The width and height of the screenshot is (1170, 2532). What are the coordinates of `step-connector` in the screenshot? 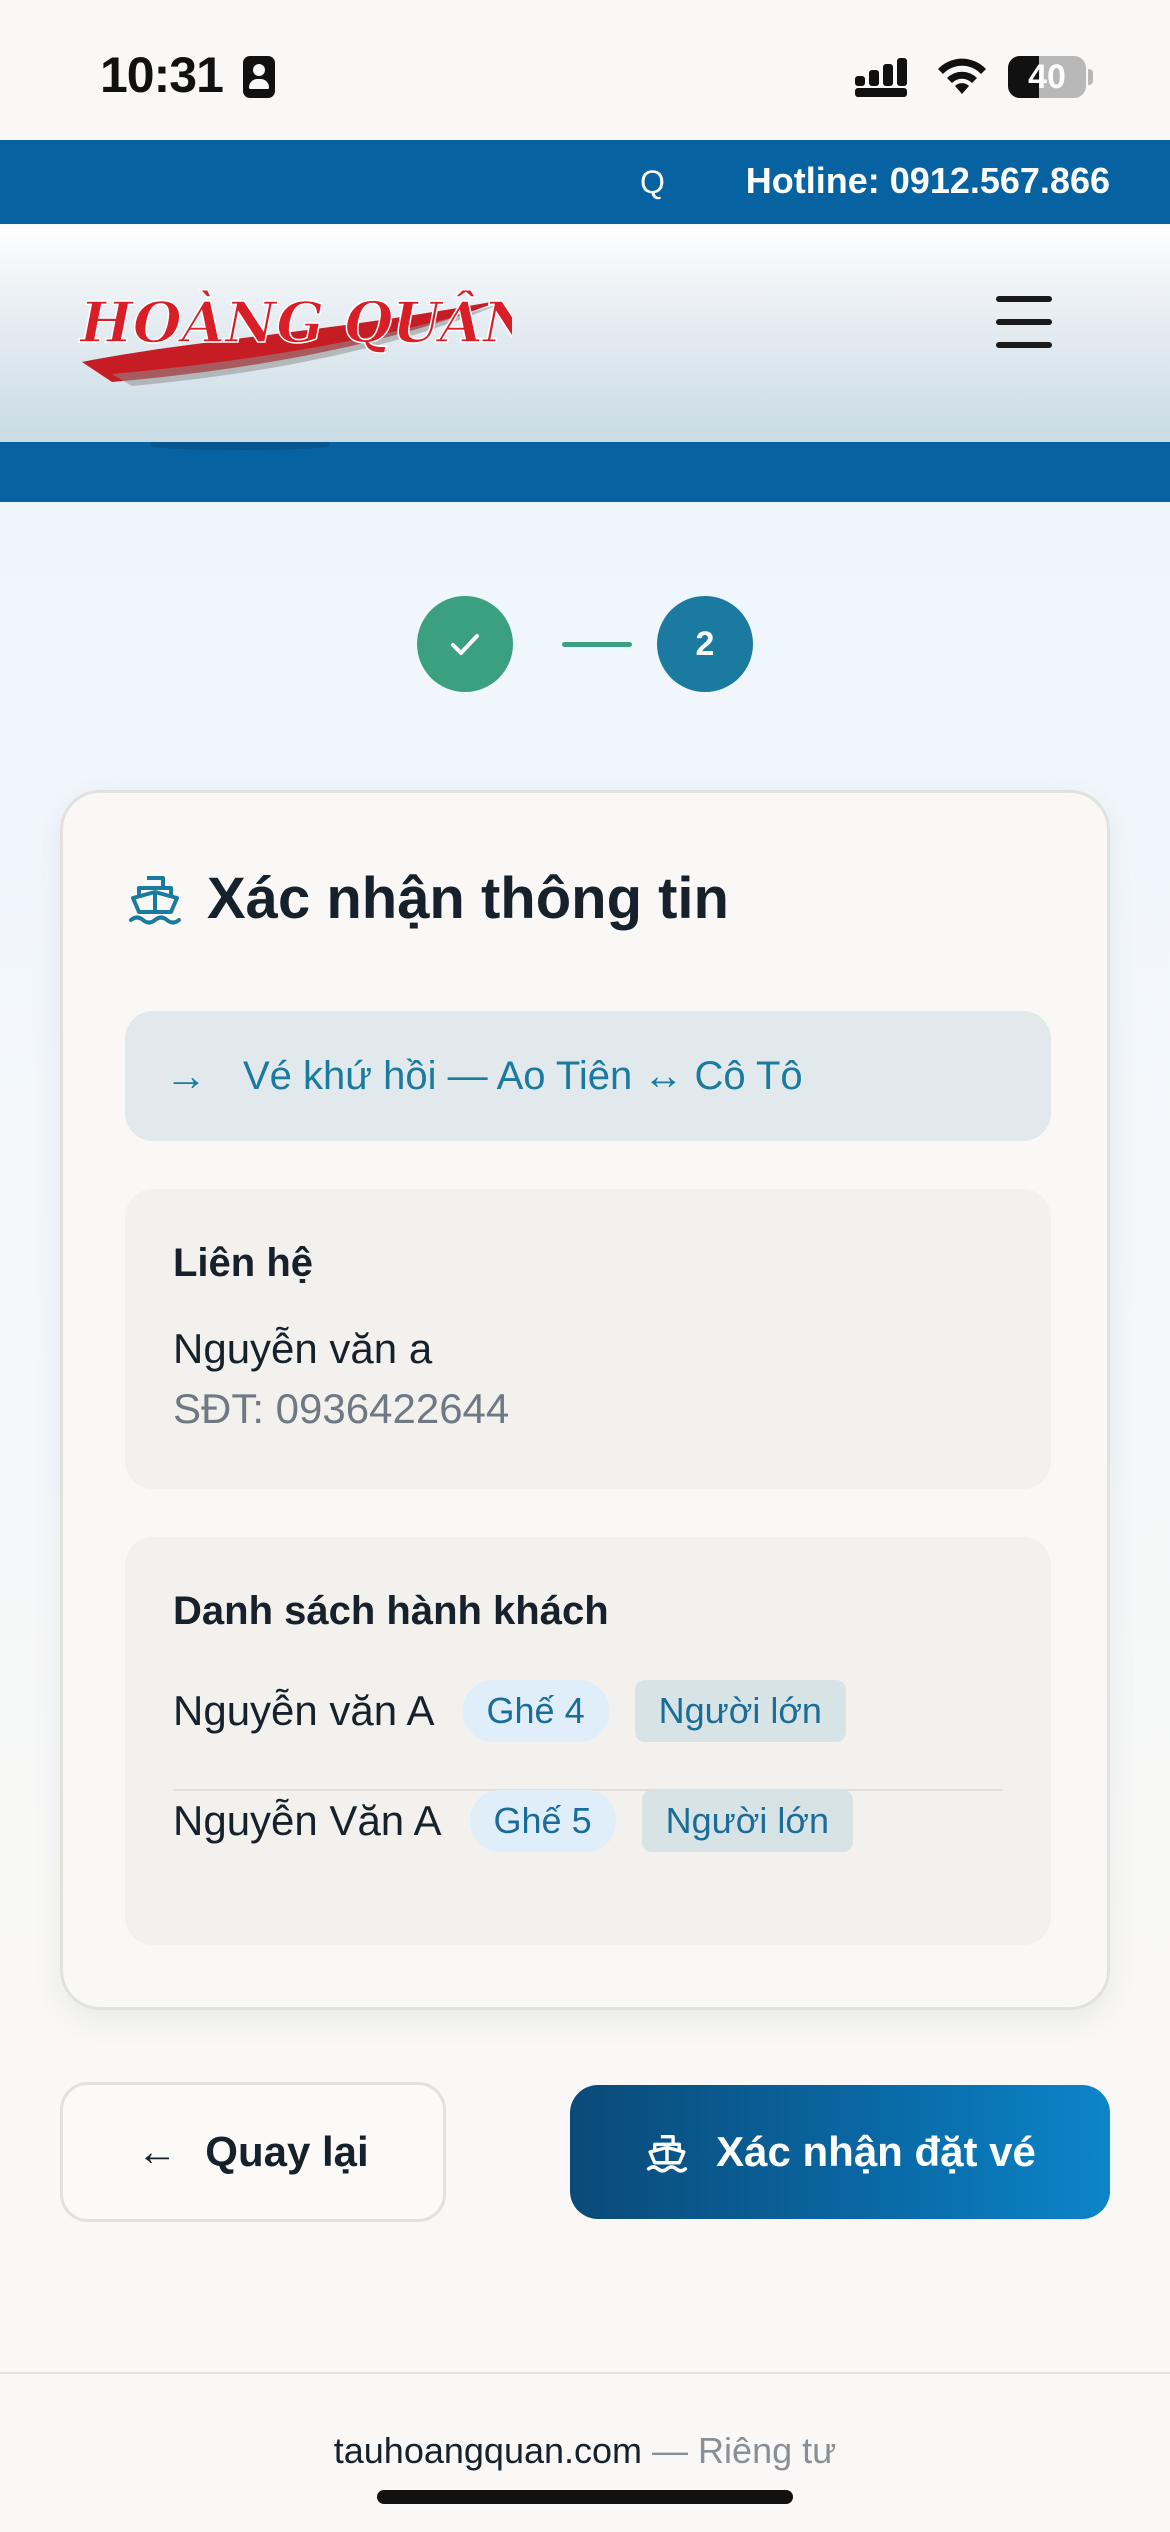 It's located at (597, 644).